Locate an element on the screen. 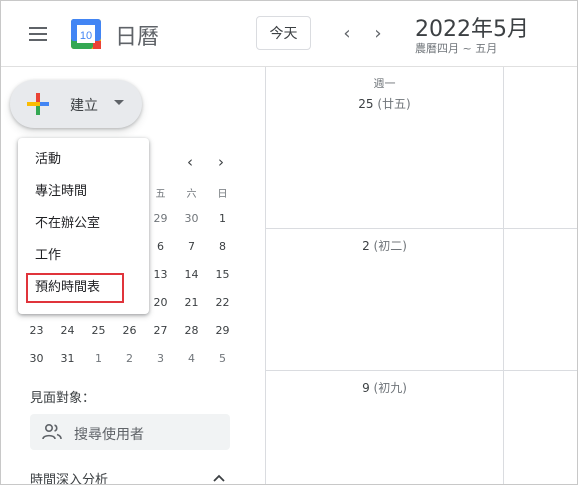 The width and height of the screenshot is (578, 485). menu-item-focus-time: 專注時間 is located at coordinates (83, 192).